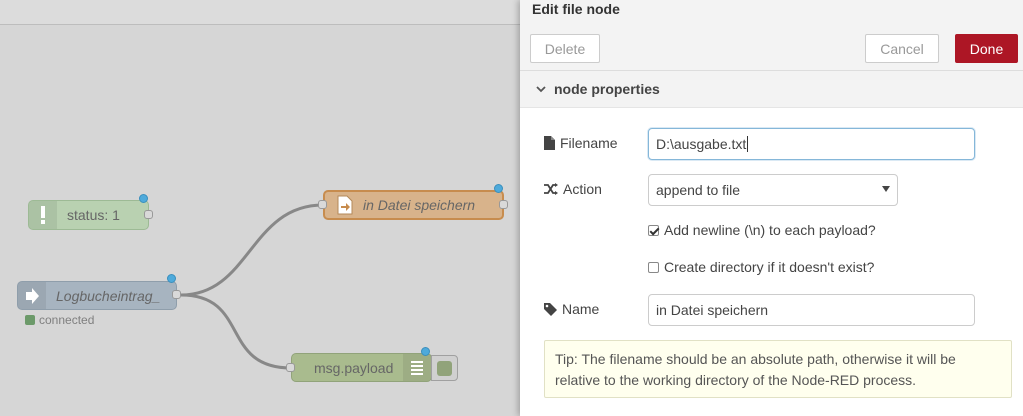 Image resolution: width=1023 pixels, height=416 pixels. What do you see at coordinates (171, 278) in the screenshot?
I see `link-in-node-changed-dot` at bounding box center [171, 278].